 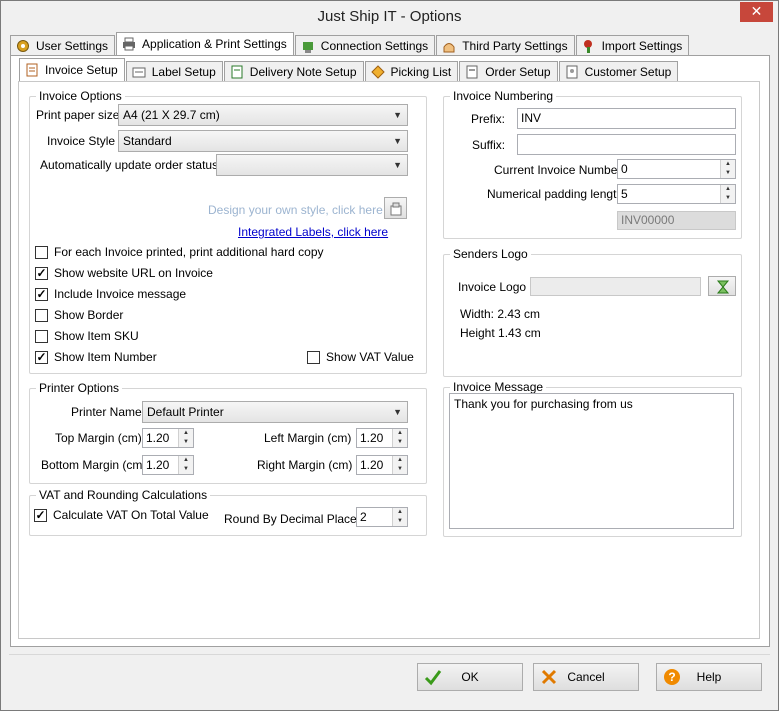 I want to click on tab-user-settings: User Settings, so click(x=63, y=45).